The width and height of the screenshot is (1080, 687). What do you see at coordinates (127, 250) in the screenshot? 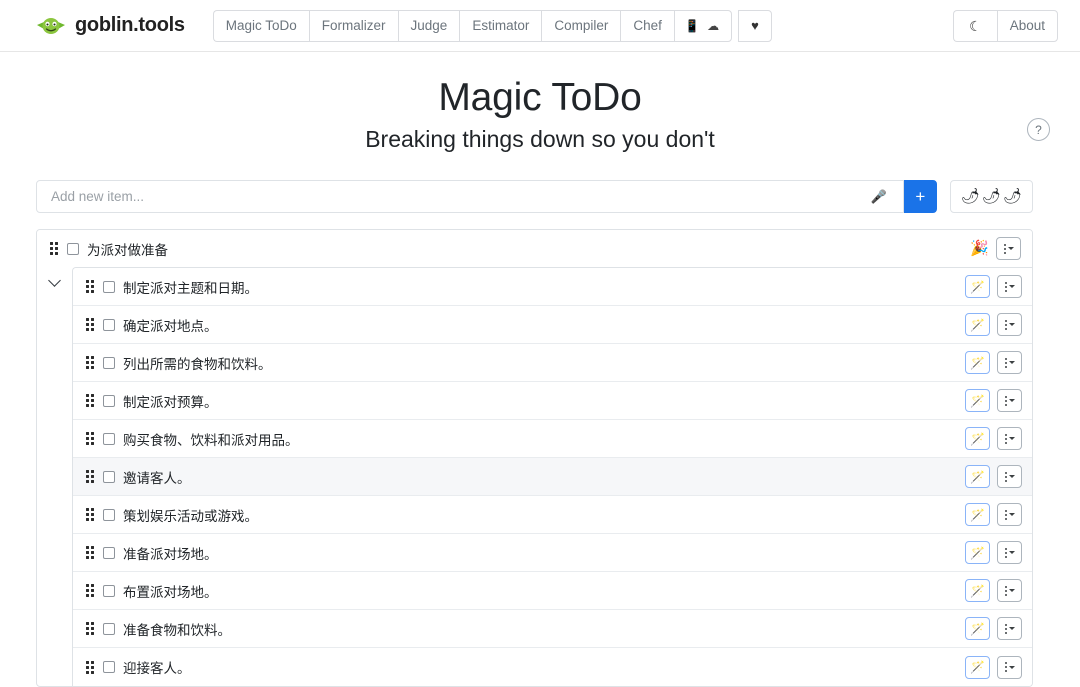
I see `todo-parent-label: 为派对做准备` at bounding box center [127, 250].